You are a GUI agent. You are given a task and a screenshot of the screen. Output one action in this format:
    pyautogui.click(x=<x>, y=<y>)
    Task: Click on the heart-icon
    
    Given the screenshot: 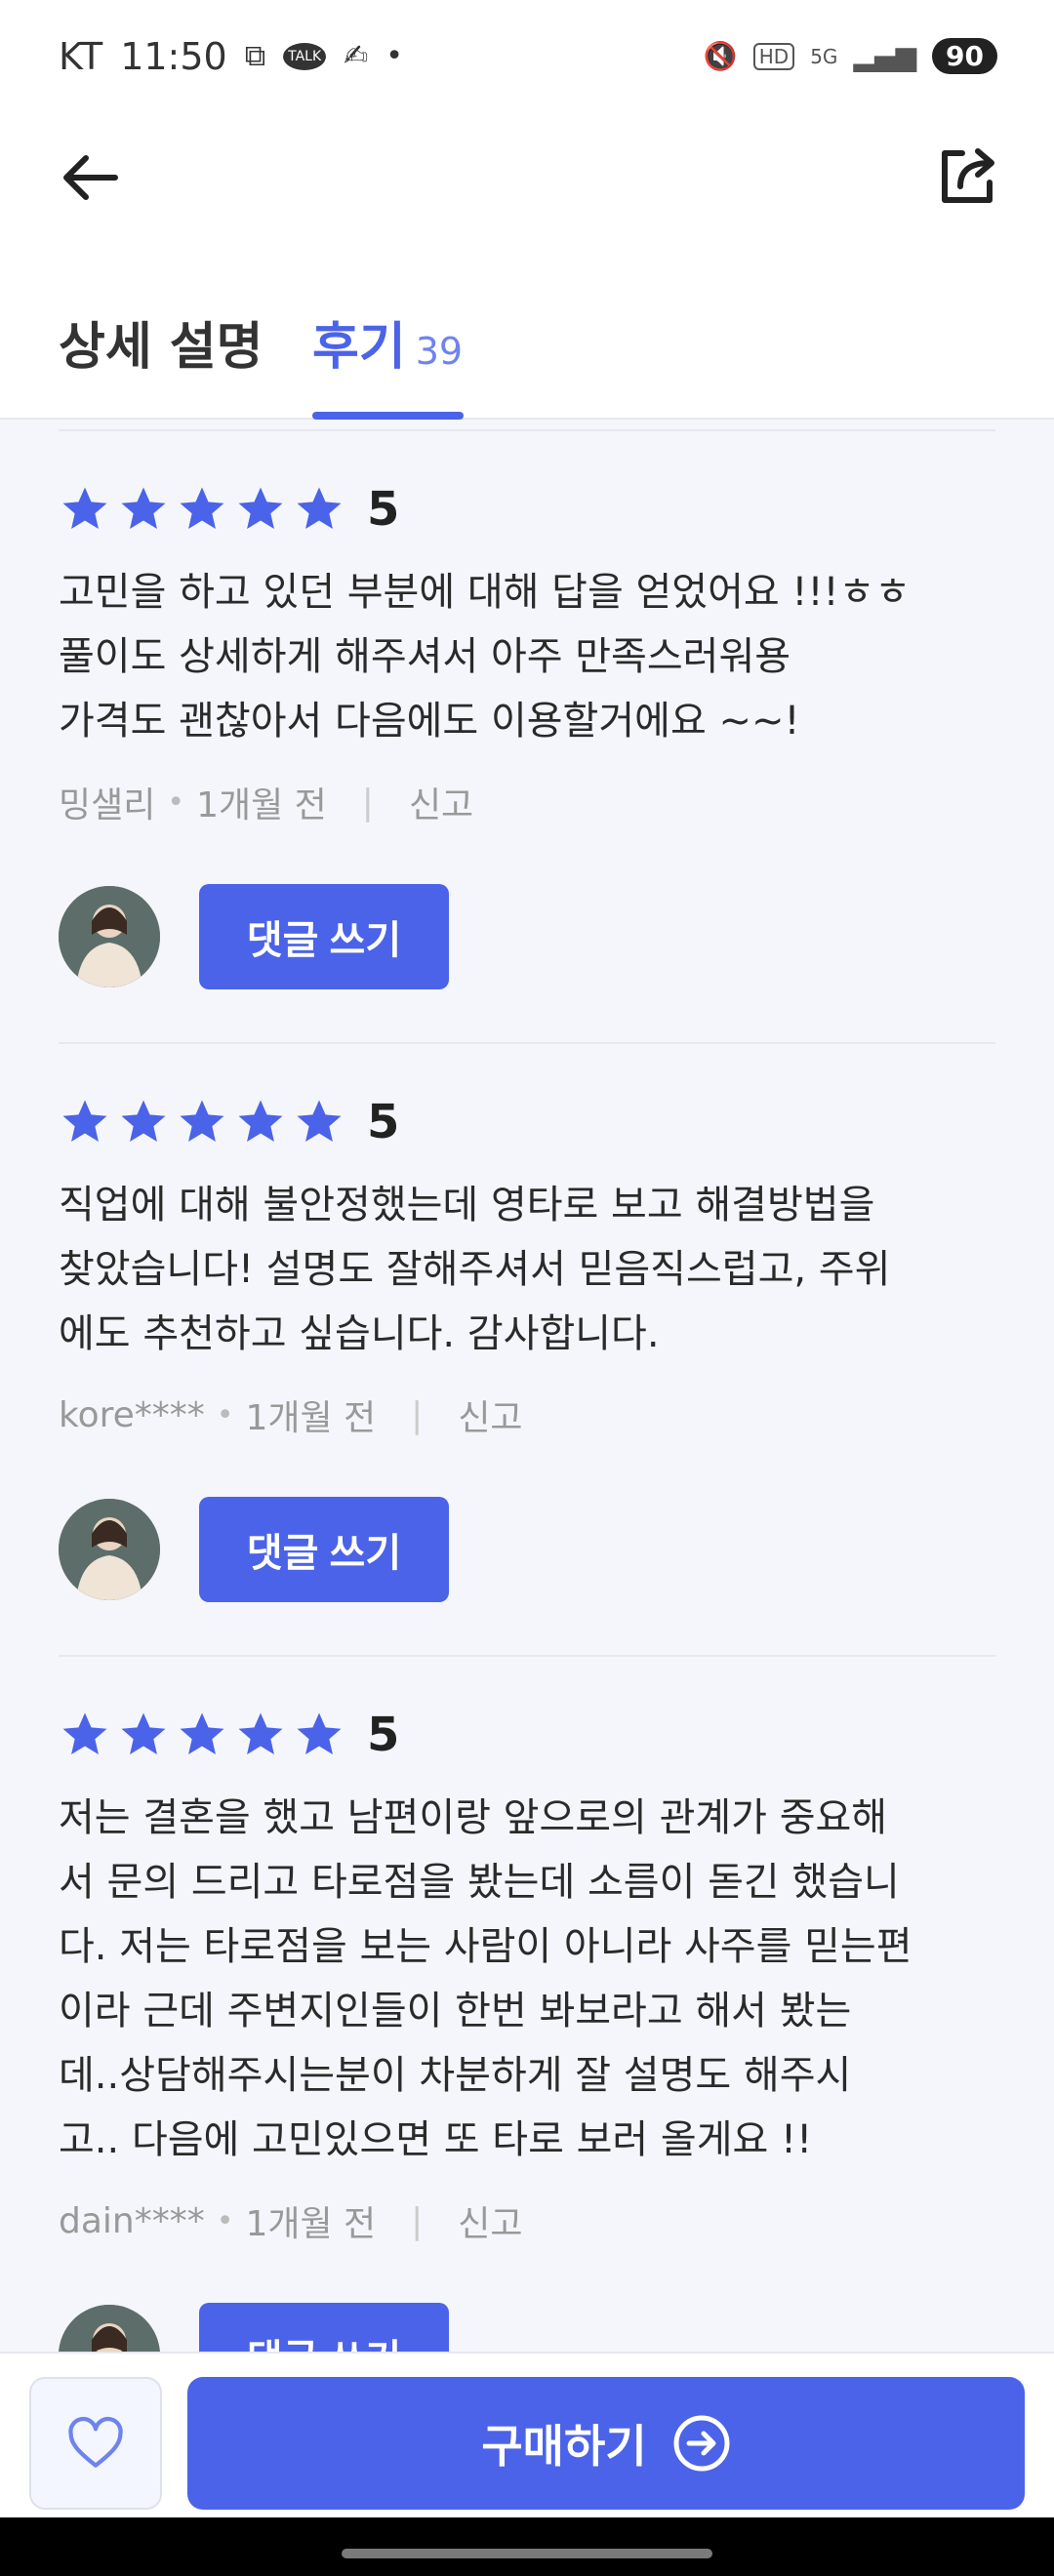 What is the action you would take?
    pyautogui.click(x=96, y=2442)
    